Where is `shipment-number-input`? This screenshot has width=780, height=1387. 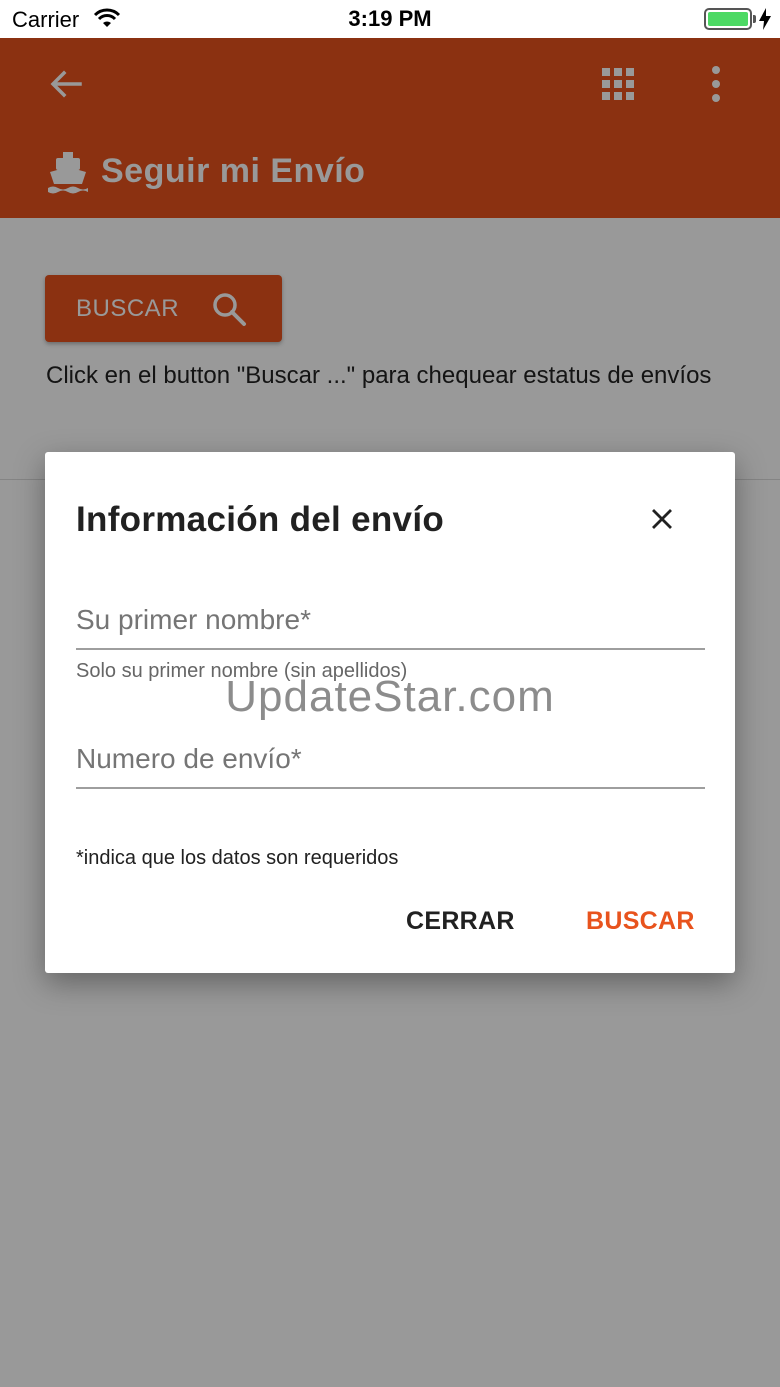
shipment-number-input is located at coordinates (390, 759).